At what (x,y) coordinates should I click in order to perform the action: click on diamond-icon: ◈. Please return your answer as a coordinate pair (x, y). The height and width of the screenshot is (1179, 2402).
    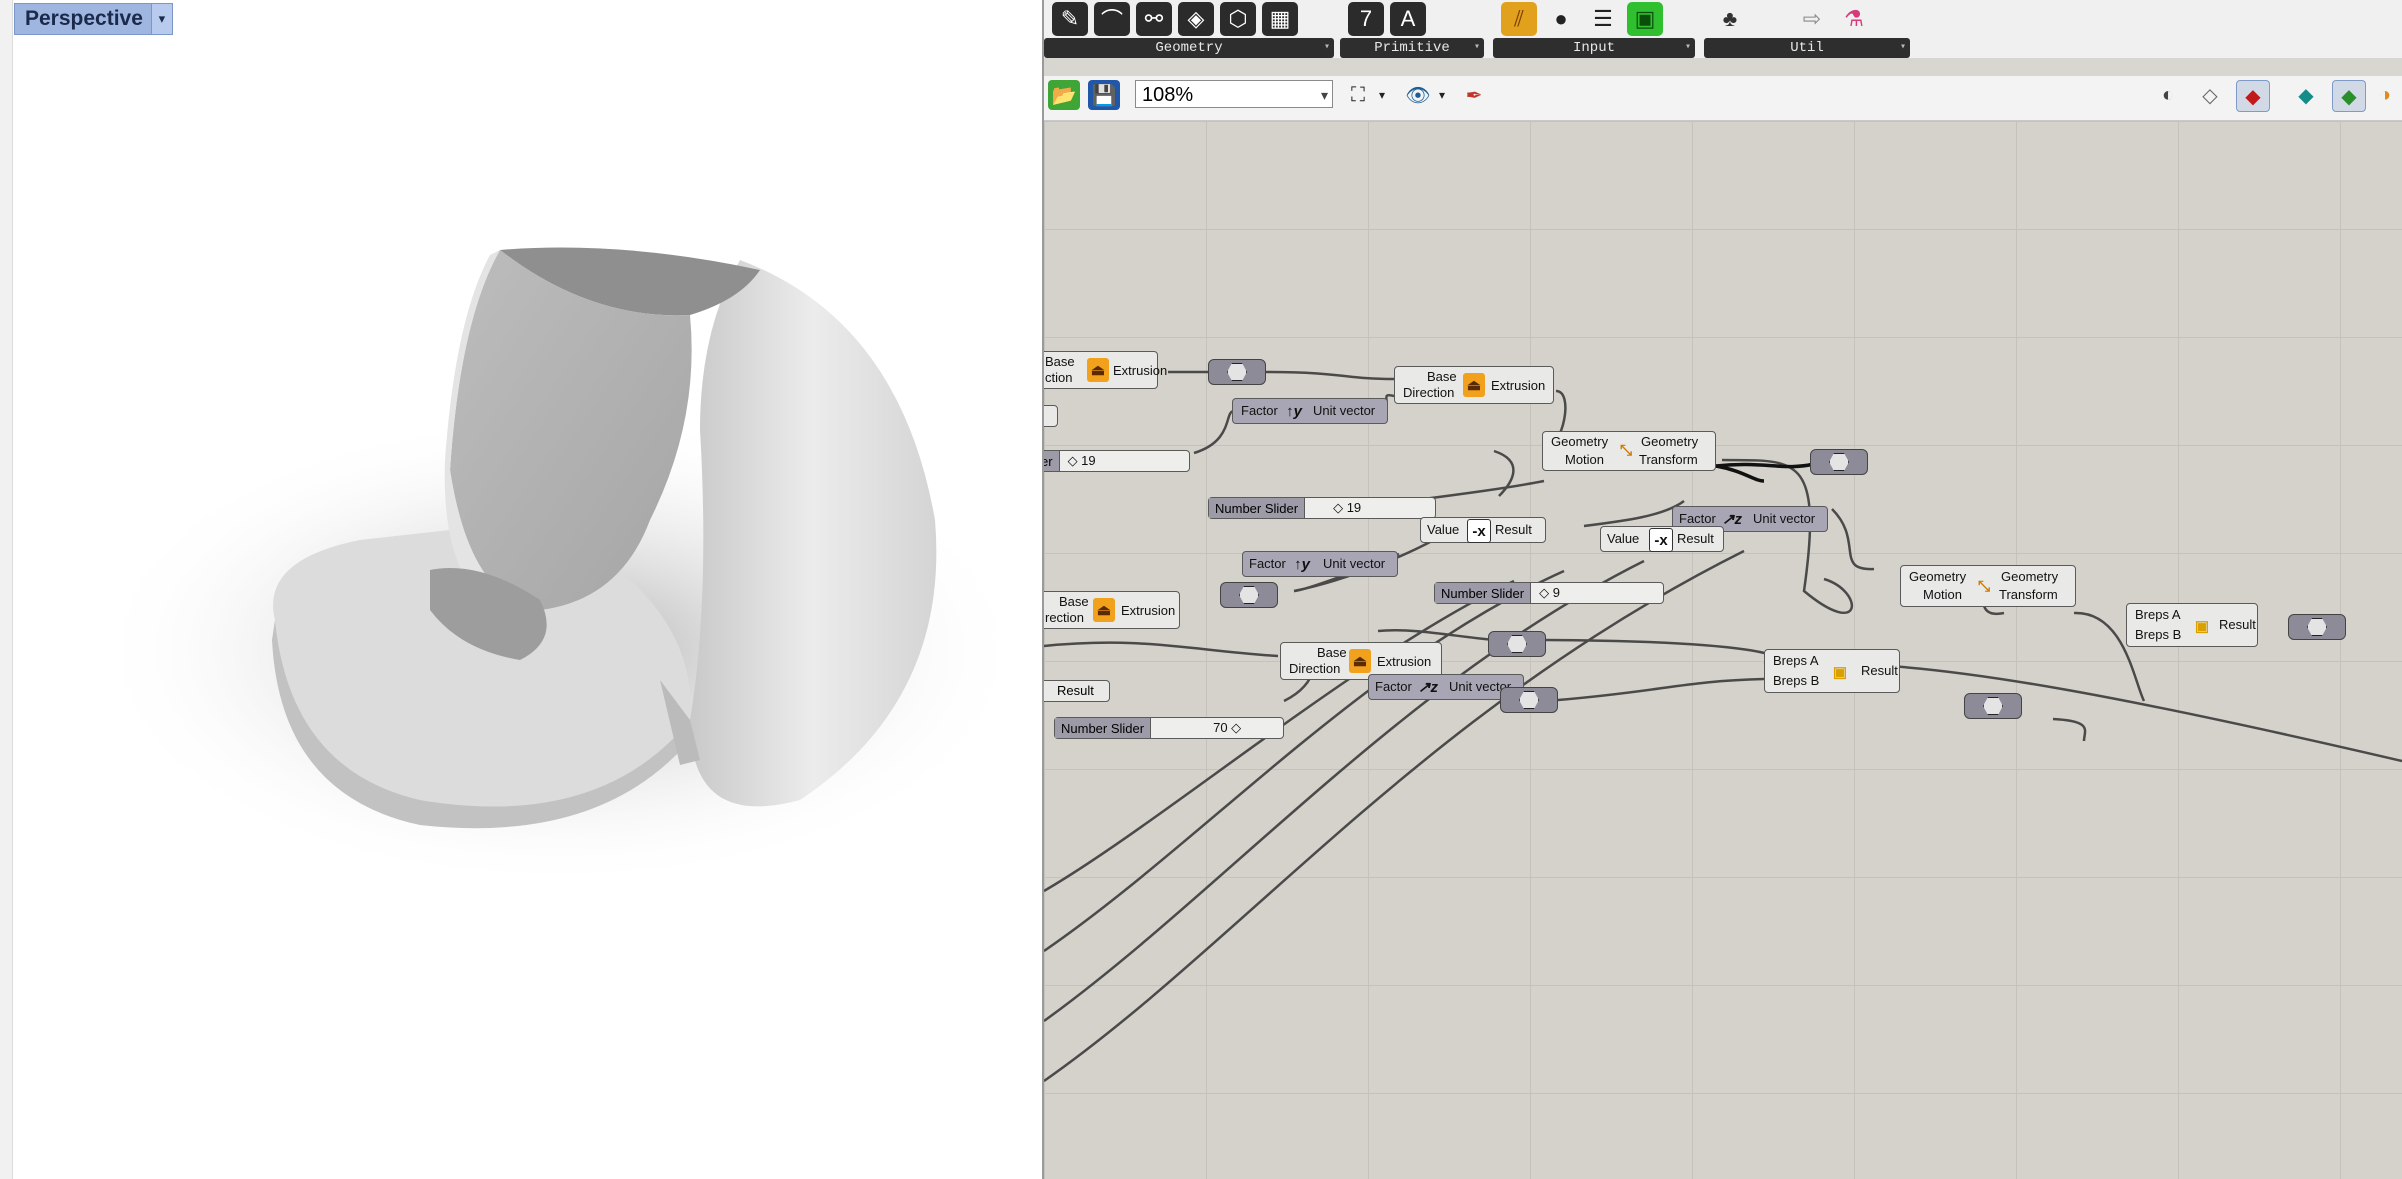
    Looking at the image, I should click on (1196, 19).